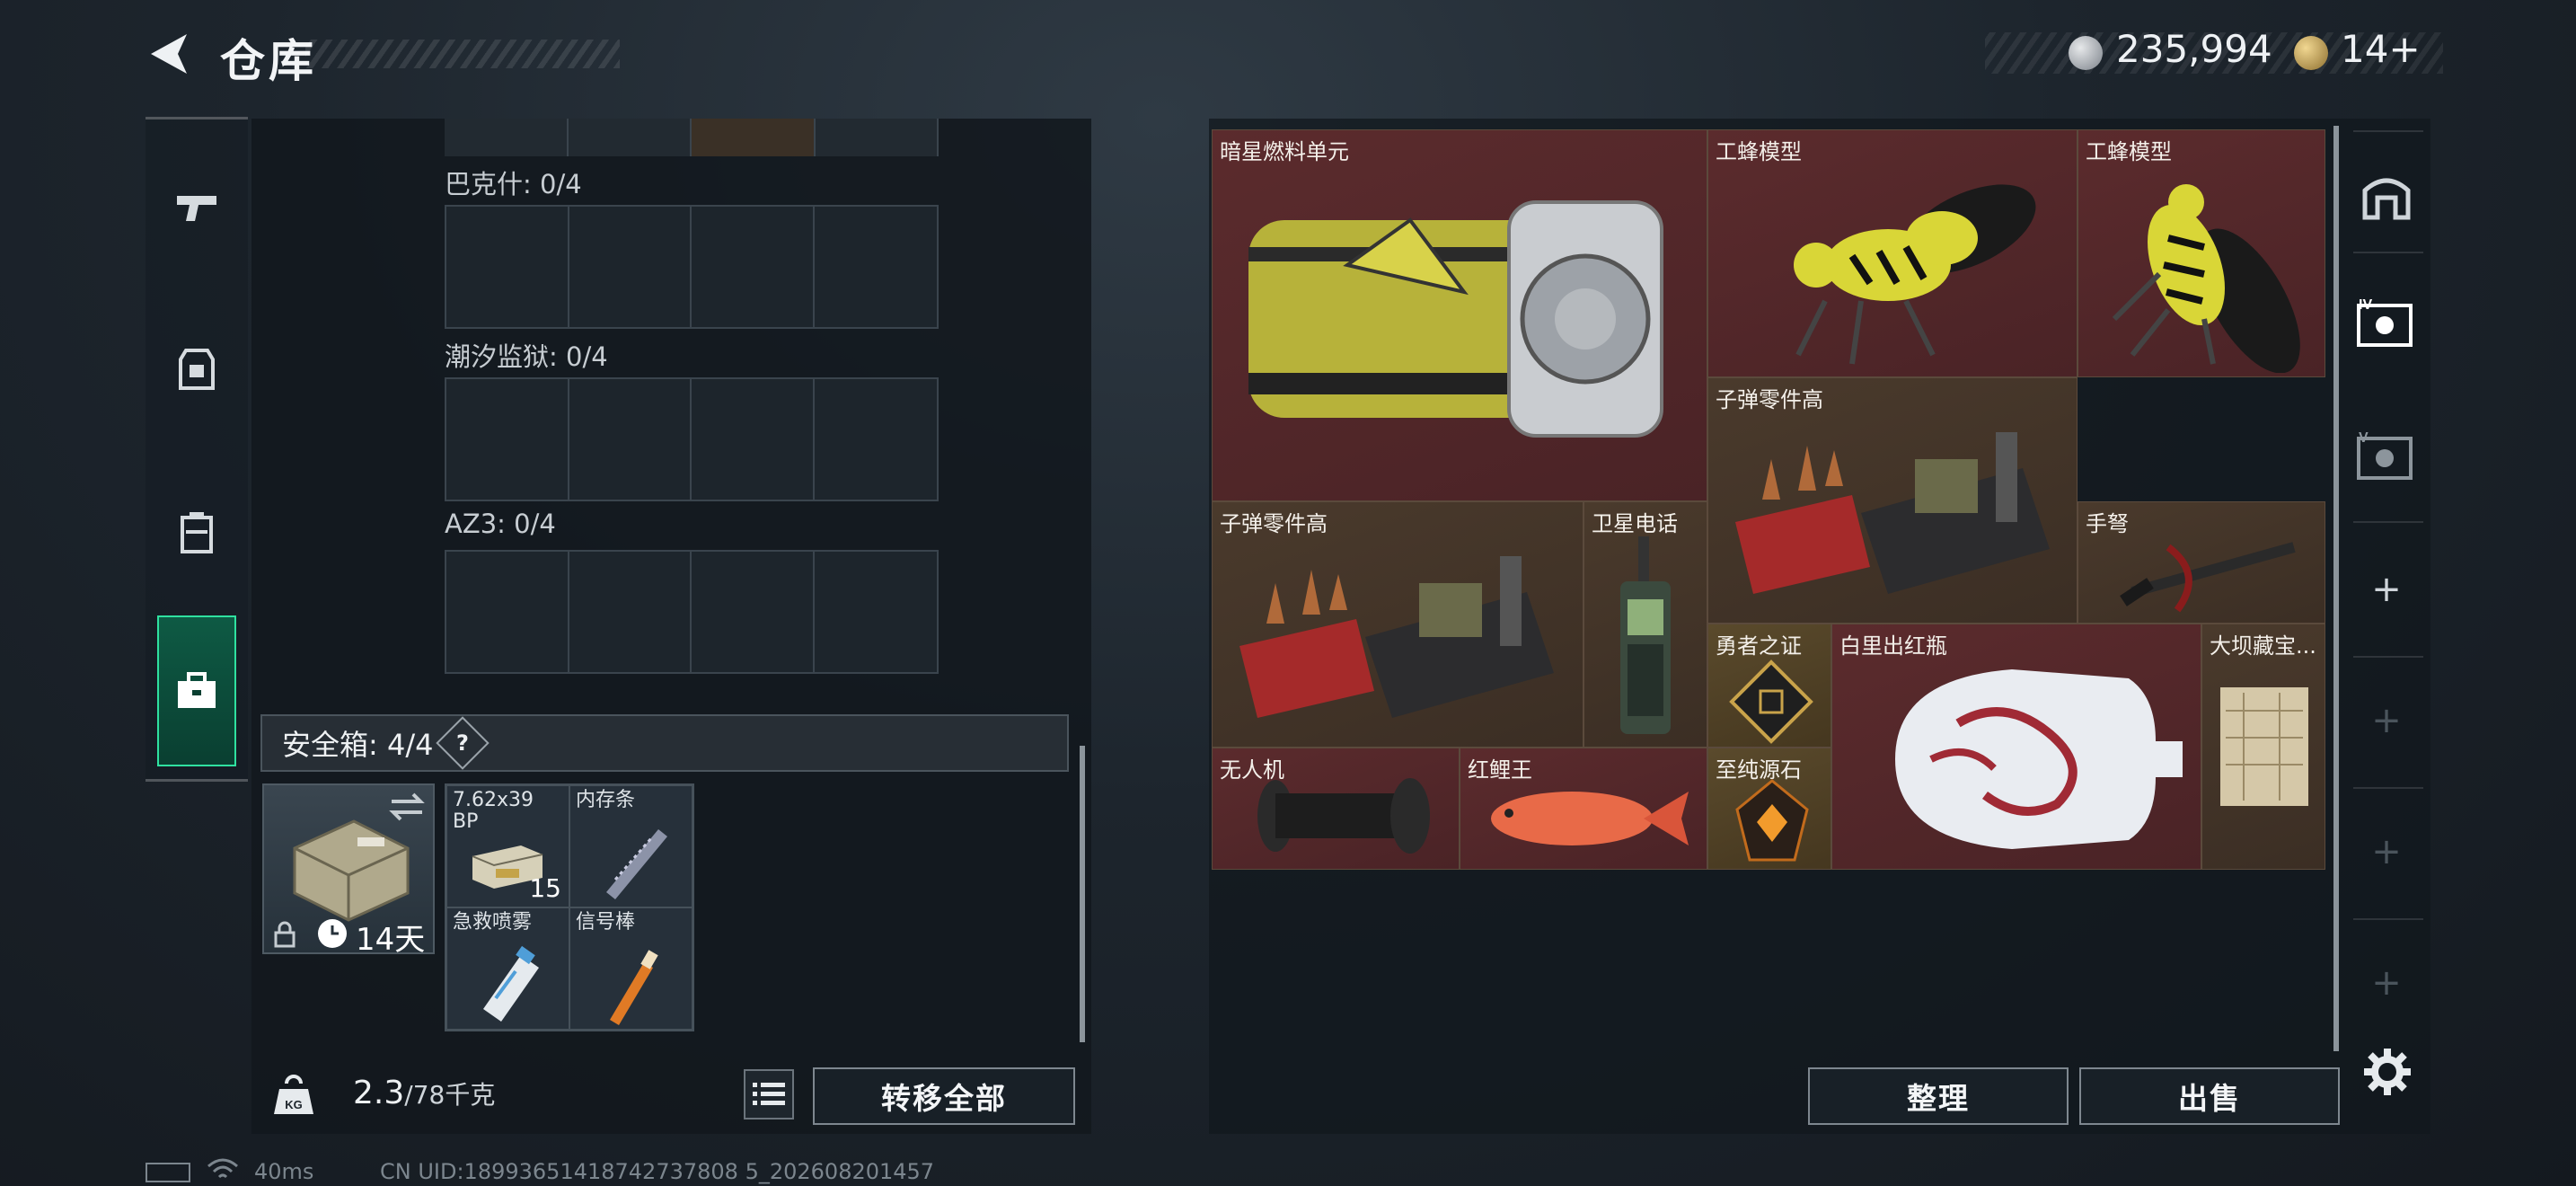  I want to click on left-scrollbar, so click(1082, 894).